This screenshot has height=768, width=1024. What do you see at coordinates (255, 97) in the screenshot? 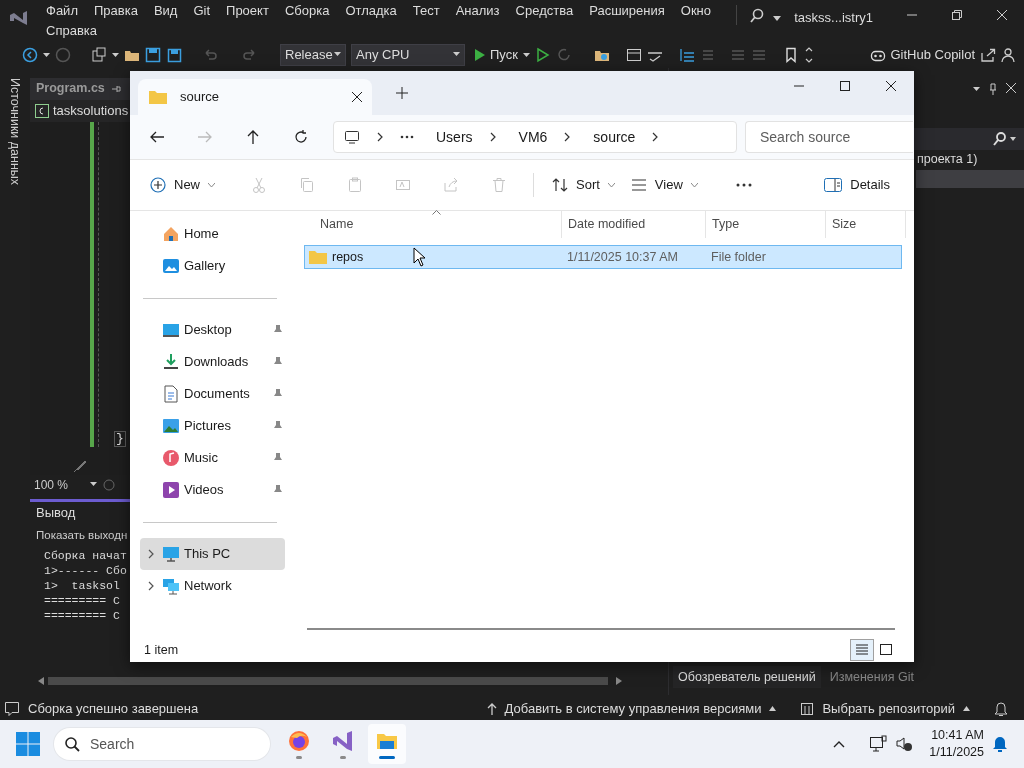
I see `window-tab: source` at bounding box center [255, 97].